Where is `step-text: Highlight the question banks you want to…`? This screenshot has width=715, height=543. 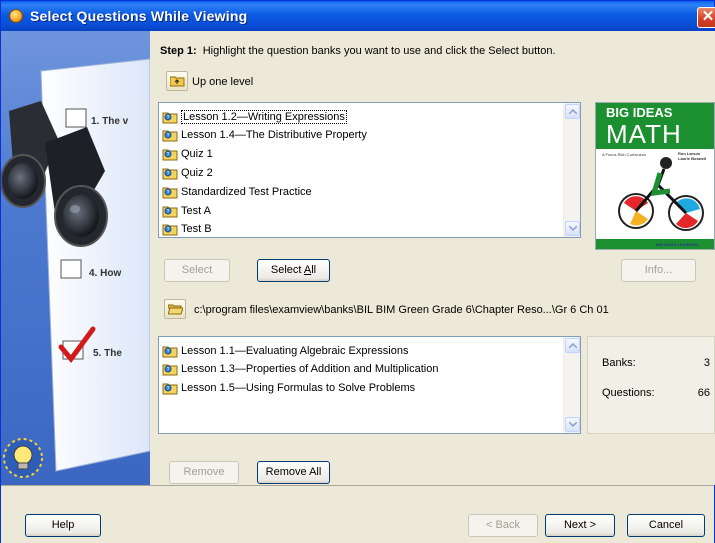 step-text: Highlight the question banks you want to… is located at coordinates (379, 51).